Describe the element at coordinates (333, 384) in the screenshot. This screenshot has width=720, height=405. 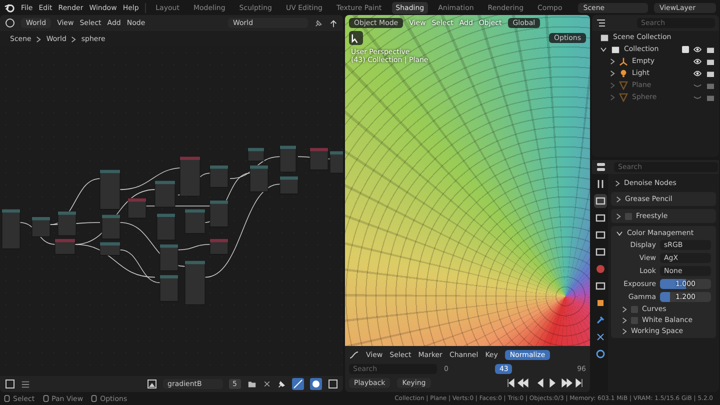
I see `backdrop-icon` at that location.